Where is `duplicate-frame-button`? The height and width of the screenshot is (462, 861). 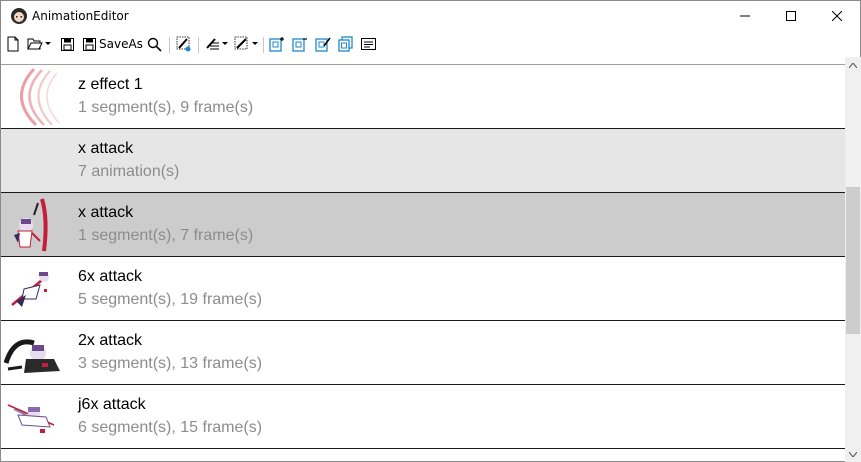
duplicate-frame-button is located at coordinates (346, 44).